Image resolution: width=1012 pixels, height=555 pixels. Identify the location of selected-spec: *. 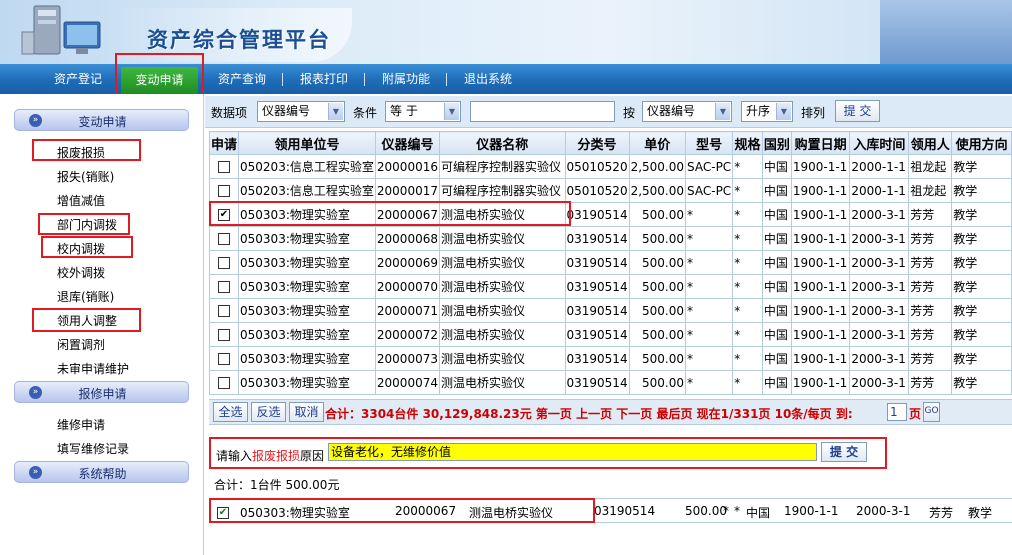
(737, 511).